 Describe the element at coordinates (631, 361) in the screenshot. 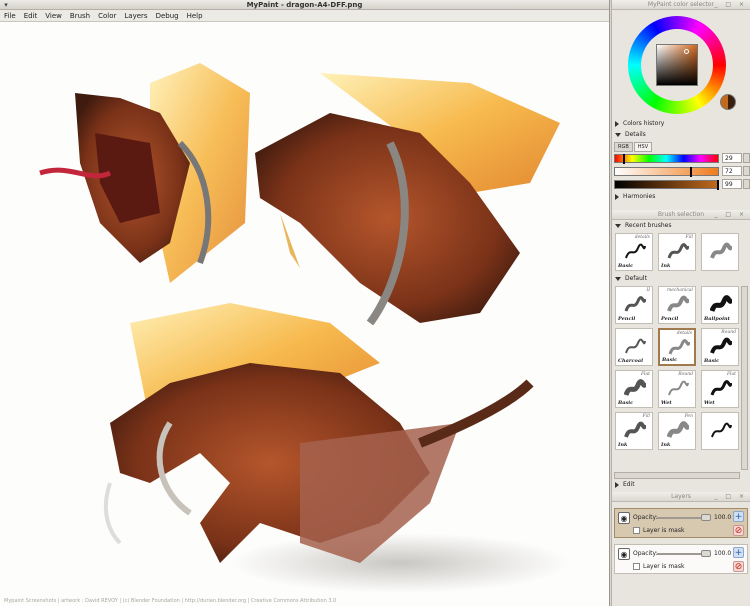

I see `brush-type-label: Charcoal` at that location.